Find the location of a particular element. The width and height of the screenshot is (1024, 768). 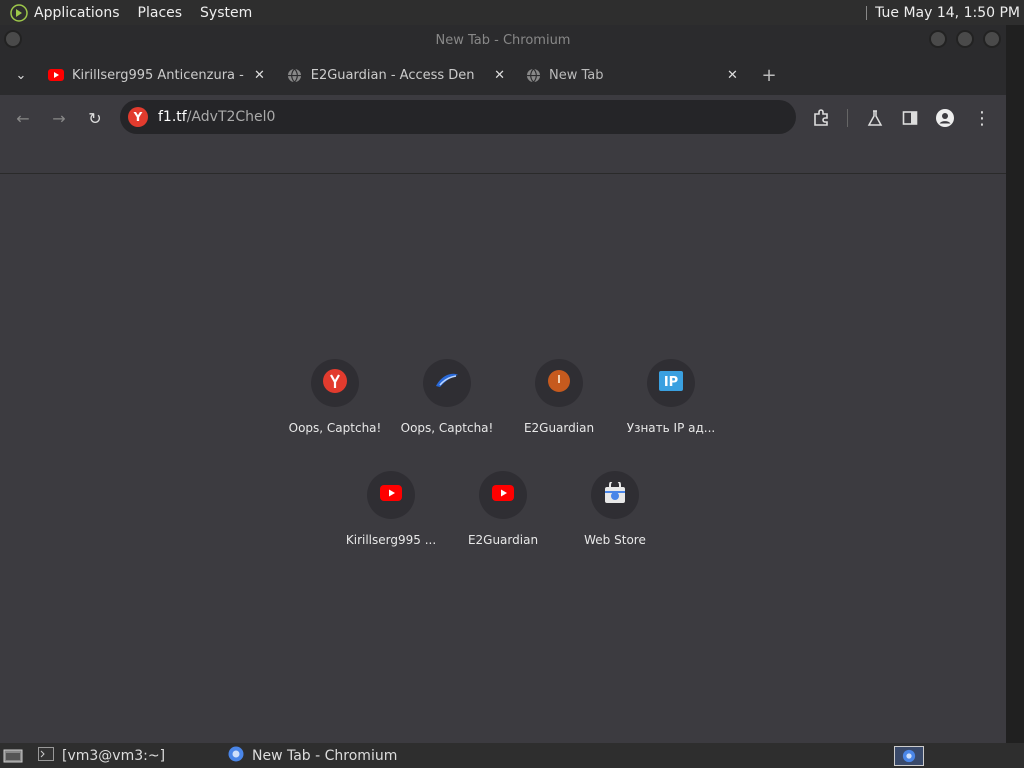

url-host: f1.tf is located at coordinates (172, 117).